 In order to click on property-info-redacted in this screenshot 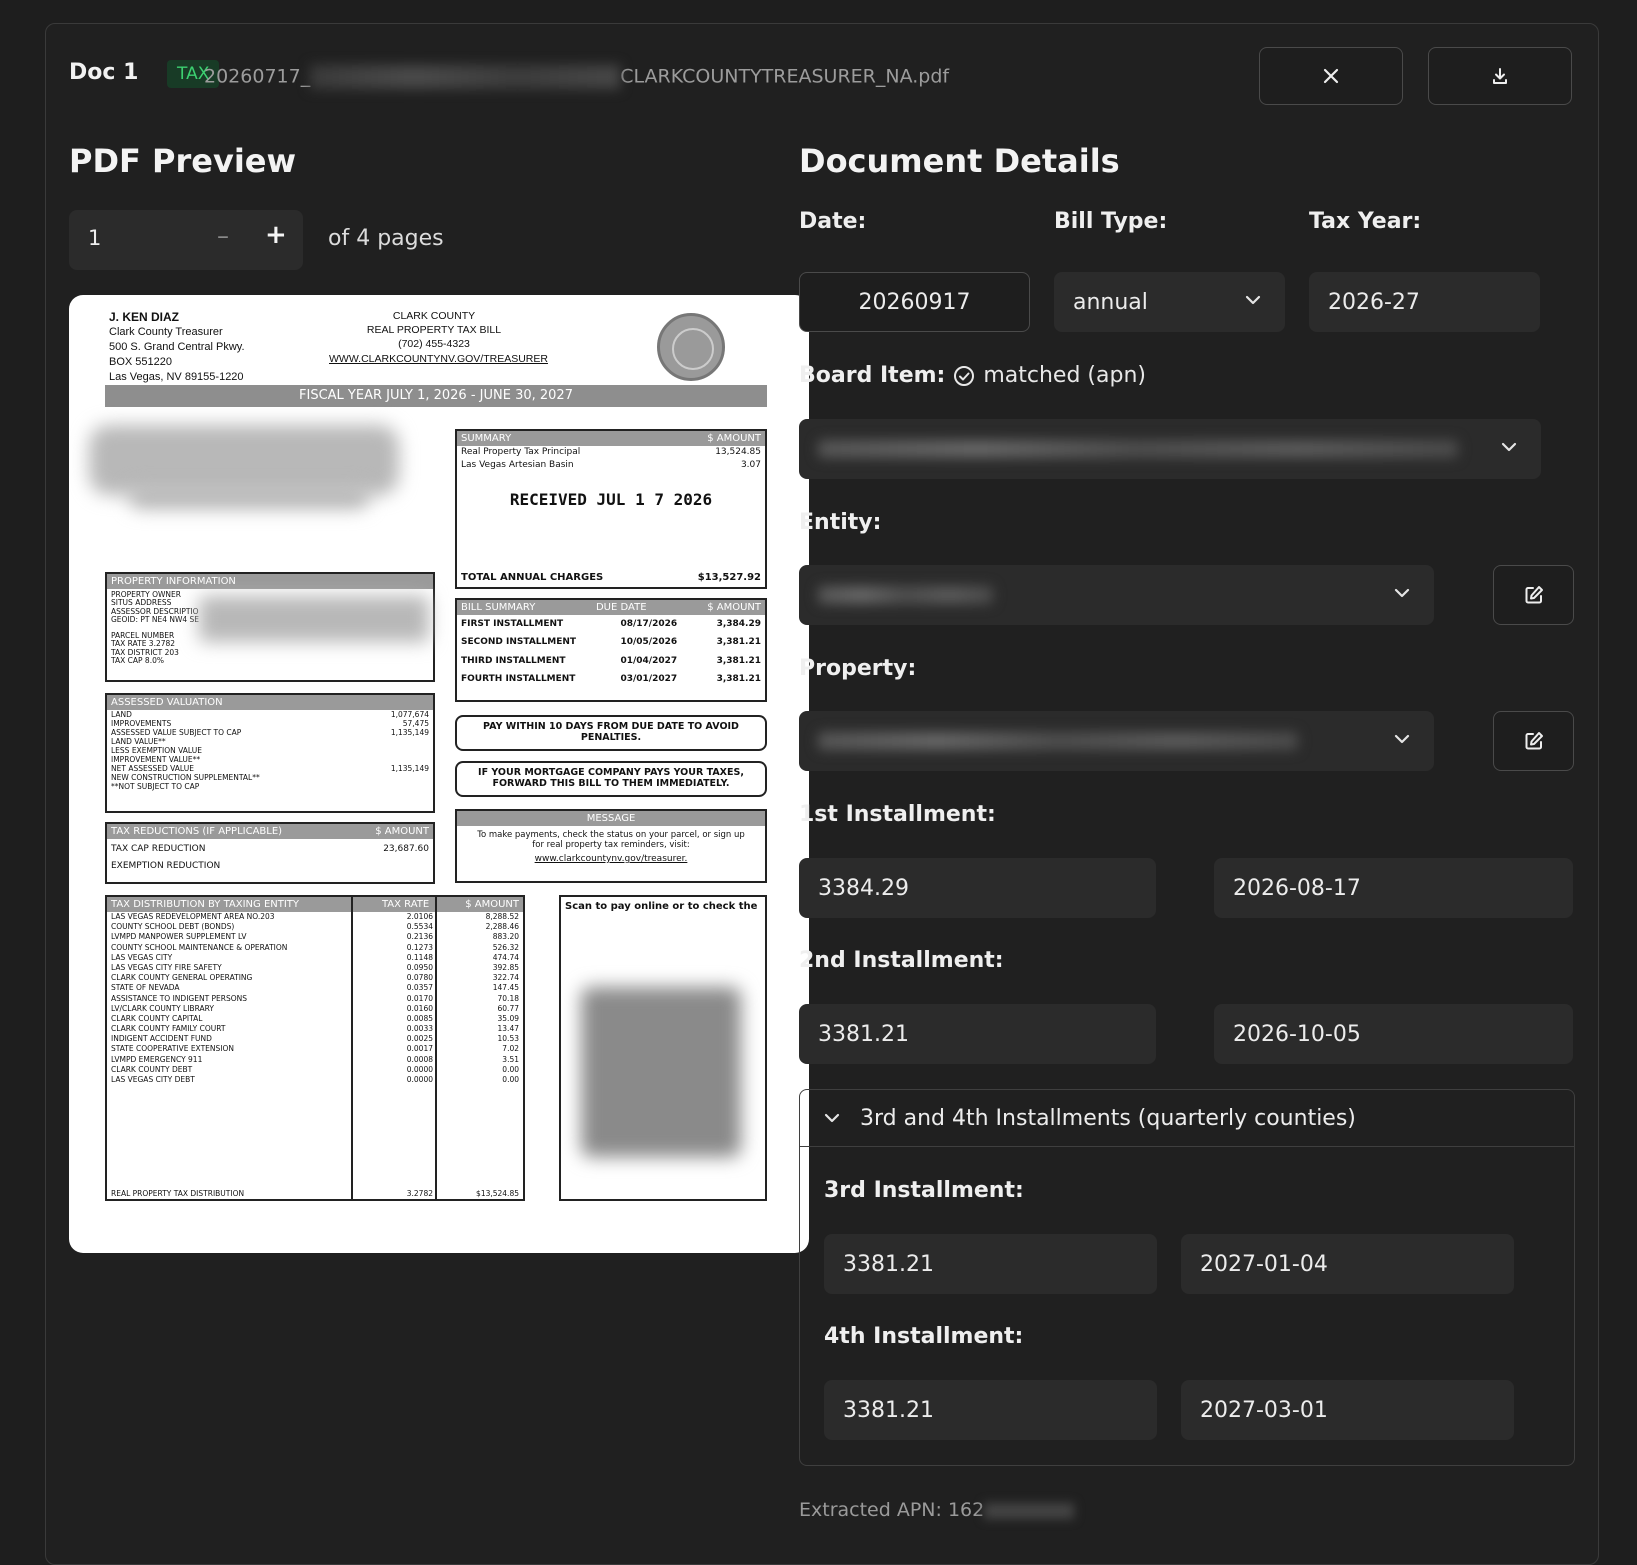, I will do `click(314, 619)`.